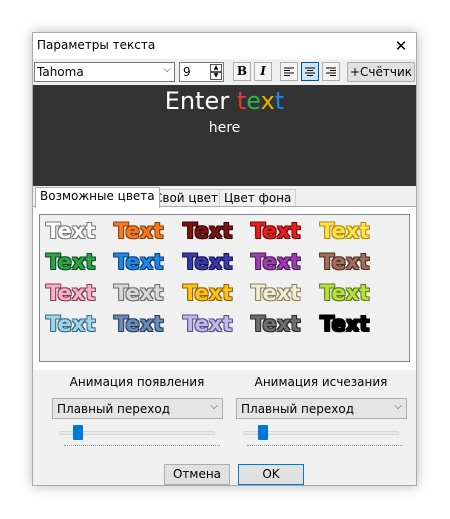 The width and height of the screenshot is (450, 519). I want to click on title-bar: Параметры текста ✕, so click(224, 46).